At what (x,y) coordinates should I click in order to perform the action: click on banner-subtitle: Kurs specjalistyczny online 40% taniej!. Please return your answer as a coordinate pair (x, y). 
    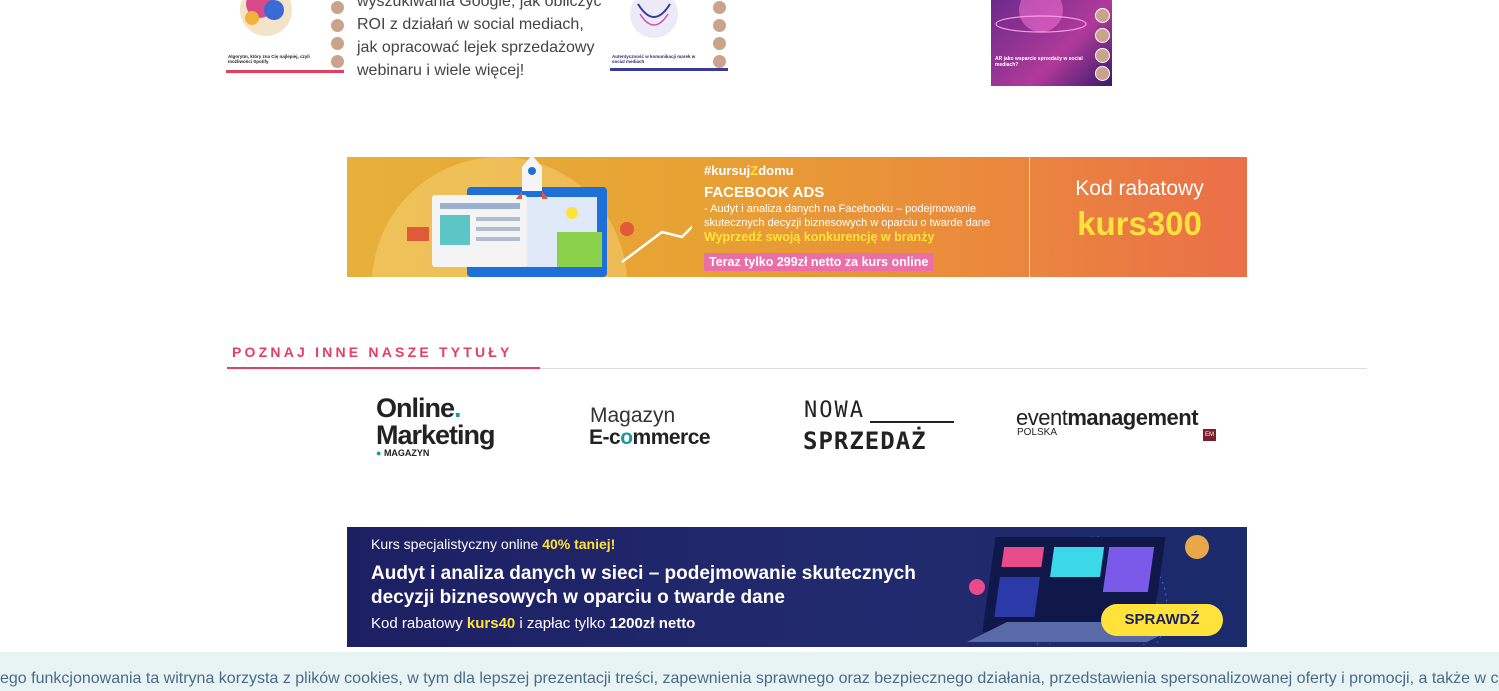
    Looking at the image, I should click on (493, 544).